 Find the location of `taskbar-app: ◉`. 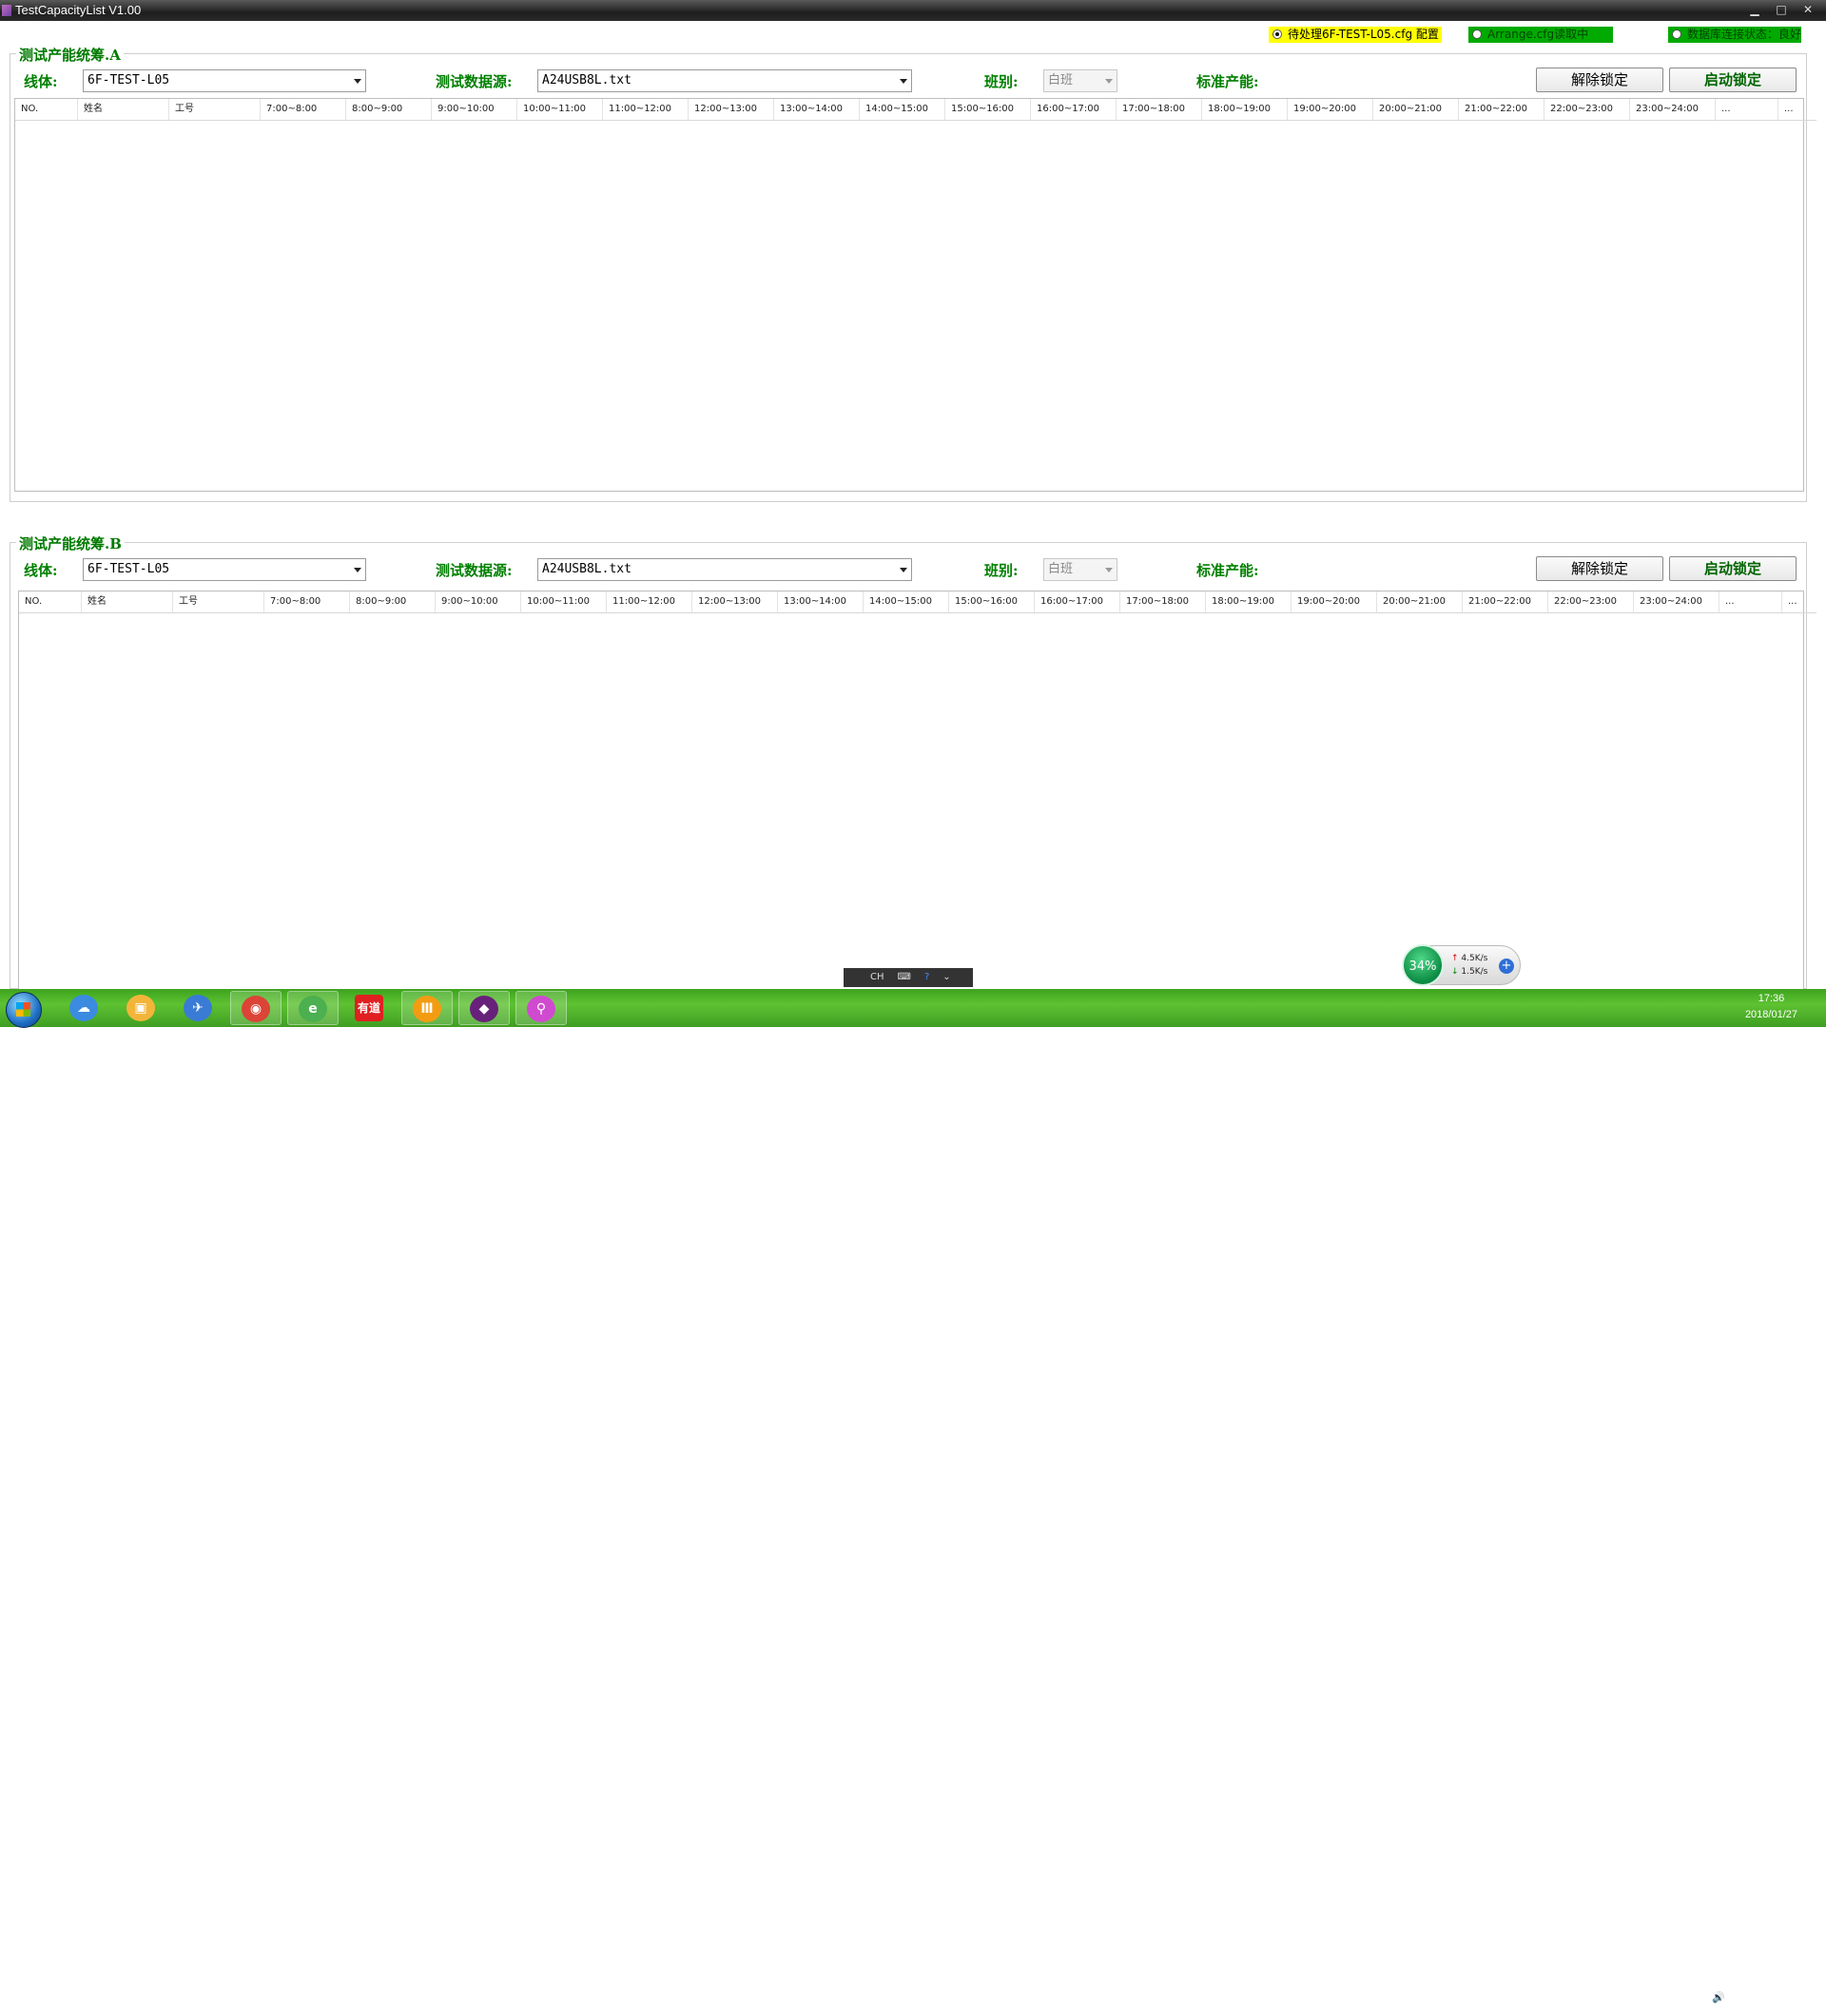

taskbar-app: ◉ is located at coordinates (256, 1008).